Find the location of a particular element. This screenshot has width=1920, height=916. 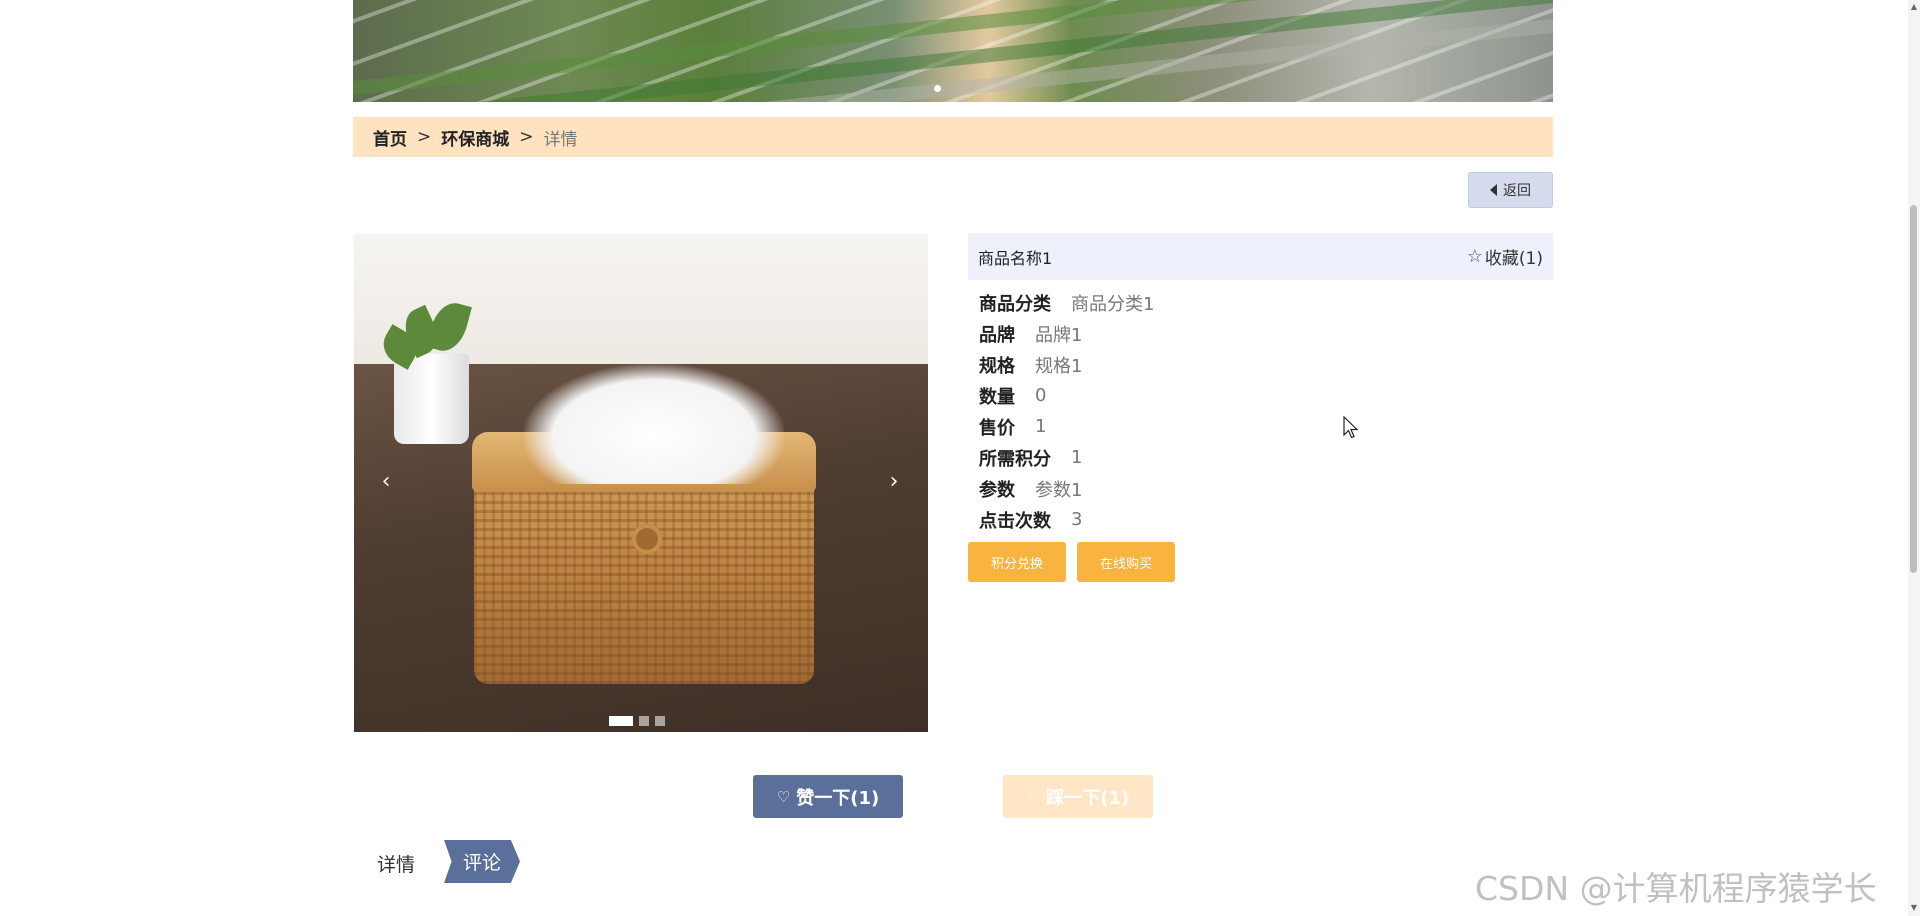

tab-comment: 评论 is located at coordinates (482, 861).